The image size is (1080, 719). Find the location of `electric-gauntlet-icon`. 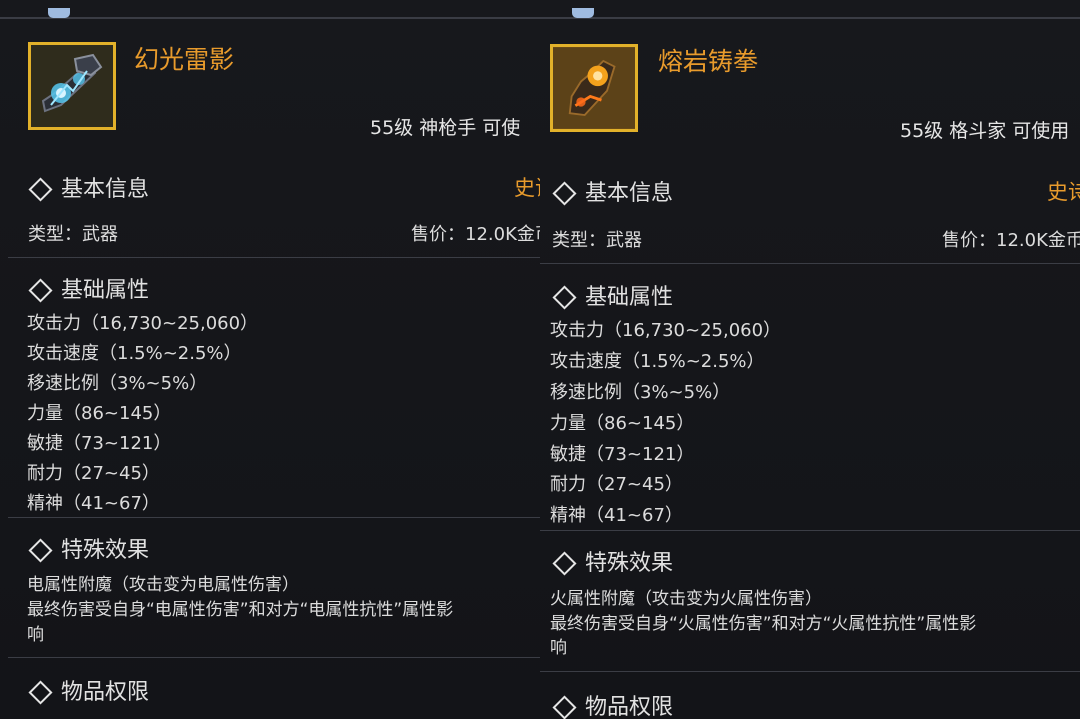

electric-gauntlet-icon is located at coordinates (72, 86).